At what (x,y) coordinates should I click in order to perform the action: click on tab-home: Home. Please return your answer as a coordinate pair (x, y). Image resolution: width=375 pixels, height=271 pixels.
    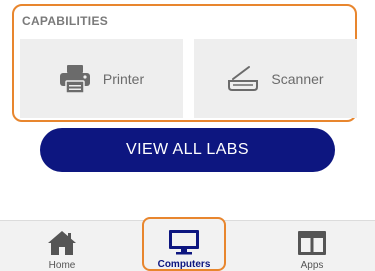
    Looking at the image, I should click on (62, 246).